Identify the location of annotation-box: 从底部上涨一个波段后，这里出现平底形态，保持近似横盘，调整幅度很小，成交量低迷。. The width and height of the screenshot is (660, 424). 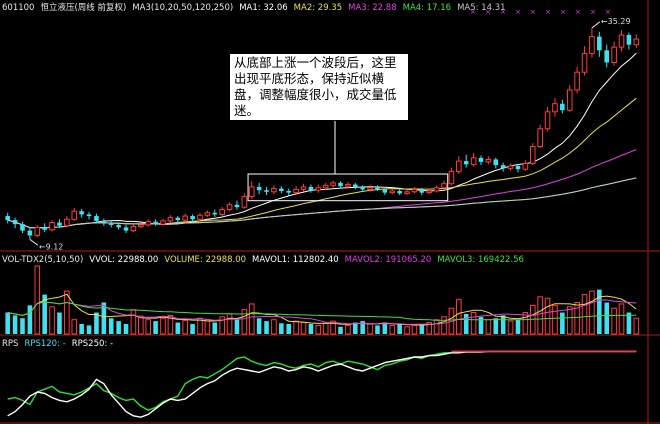
(319, 87).